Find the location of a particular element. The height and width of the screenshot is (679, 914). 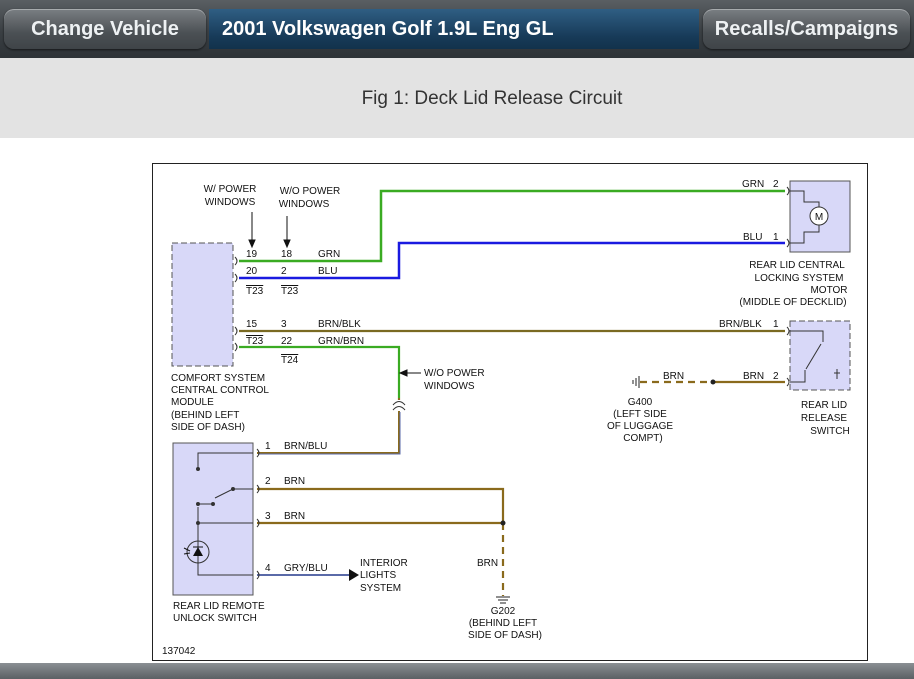

label-wo-power-2: W/O POWER is located at coordinates (454, 373).